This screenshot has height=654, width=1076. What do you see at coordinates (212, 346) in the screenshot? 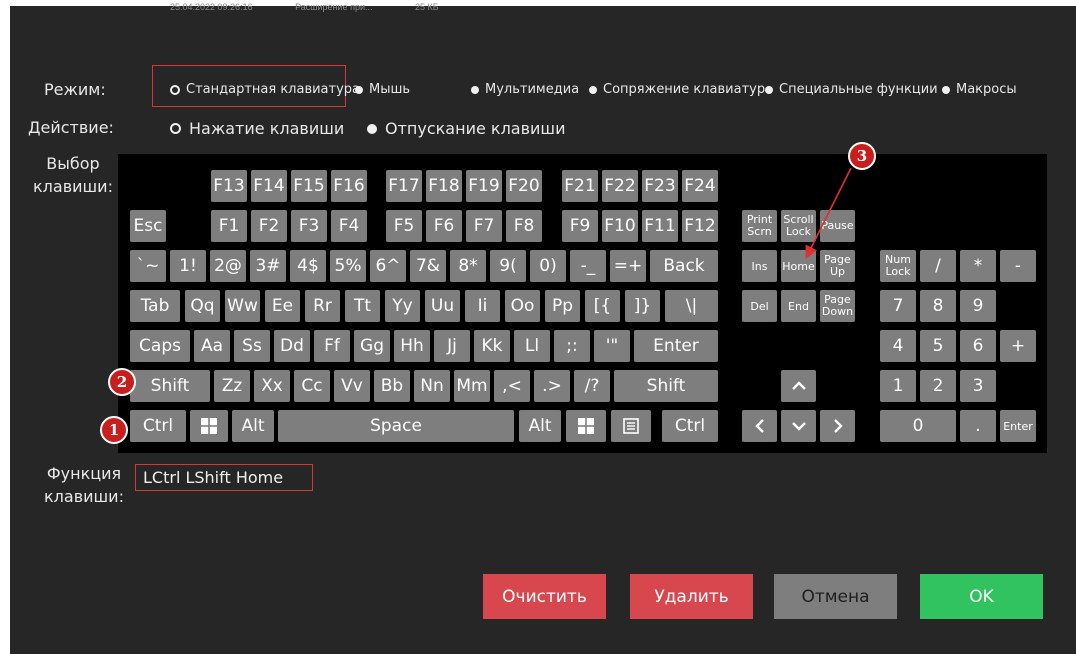
I see `key-a: Aa` at bounding box center [212, 346].